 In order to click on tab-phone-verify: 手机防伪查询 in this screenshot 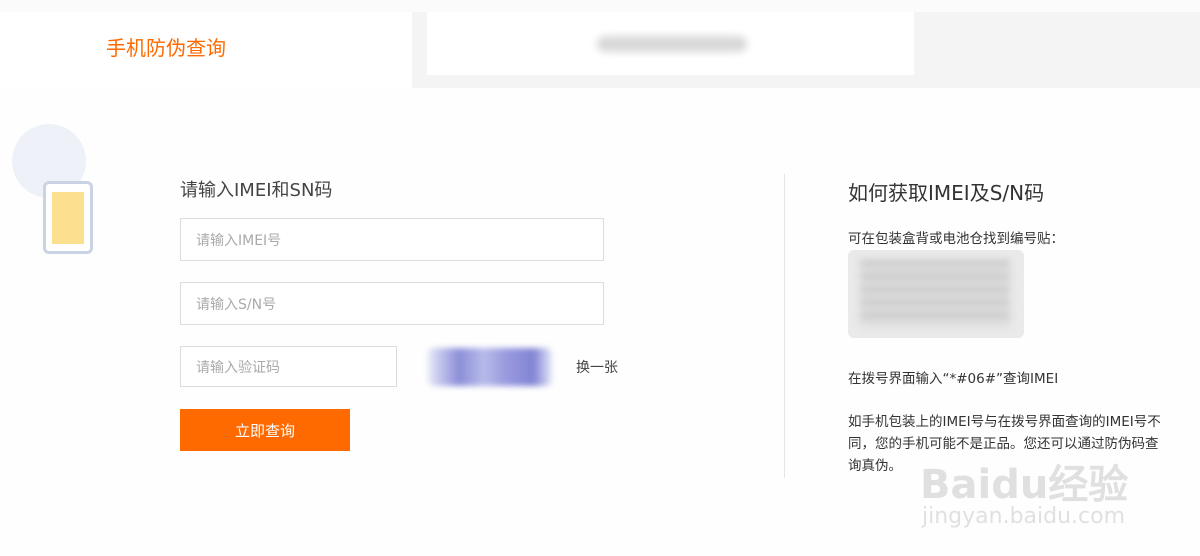, I will do `click(206, 50)`.